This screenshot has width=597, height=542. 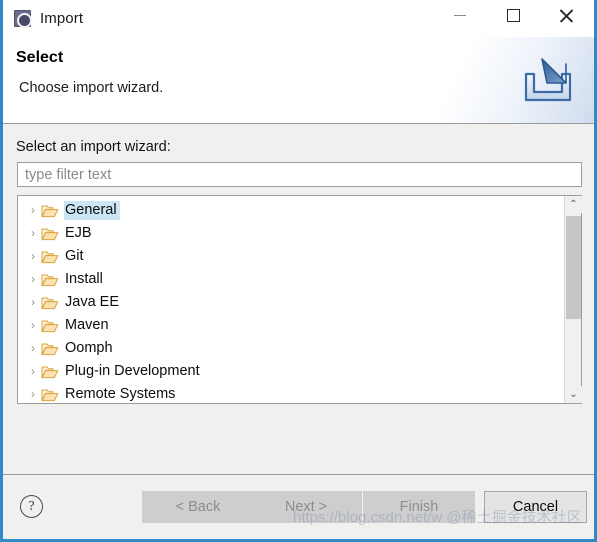 I want to click on close-button, so click(x=565, y=15).